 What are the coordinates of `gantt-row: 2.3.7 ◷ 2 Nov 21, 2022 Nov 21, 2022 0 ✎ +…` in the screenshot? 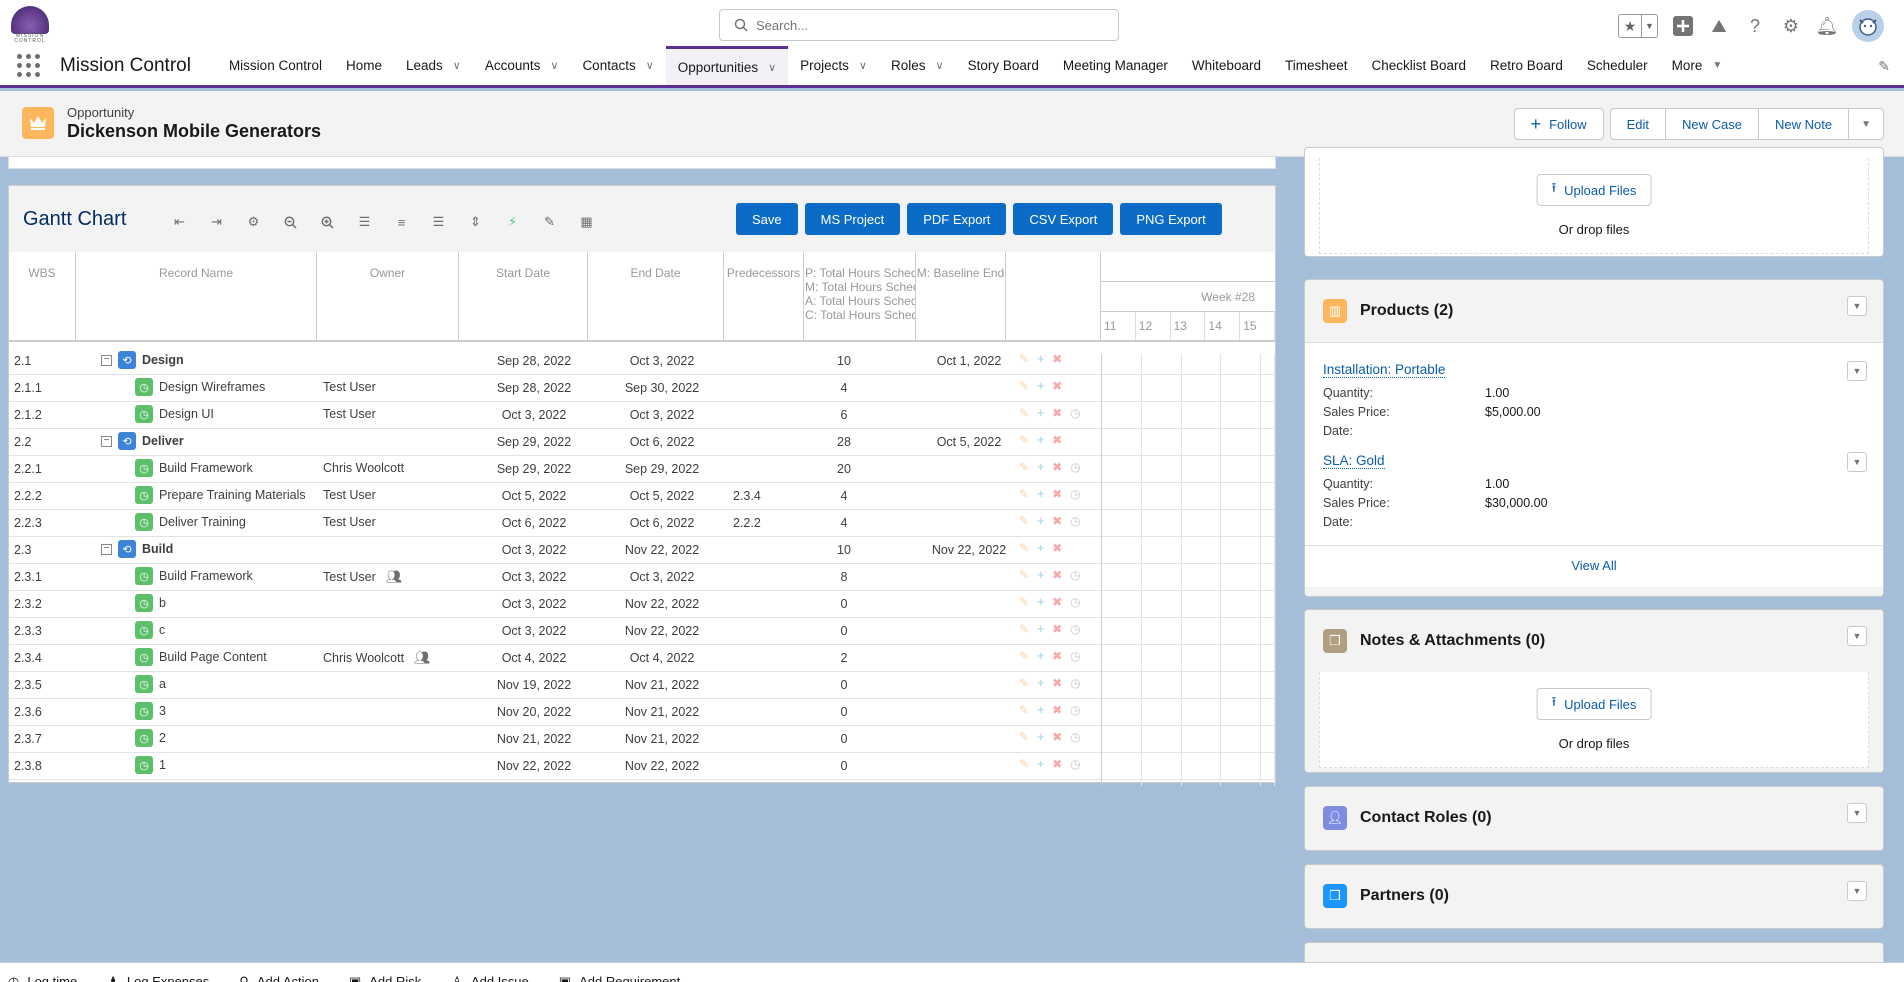 It's located at (642, 742).